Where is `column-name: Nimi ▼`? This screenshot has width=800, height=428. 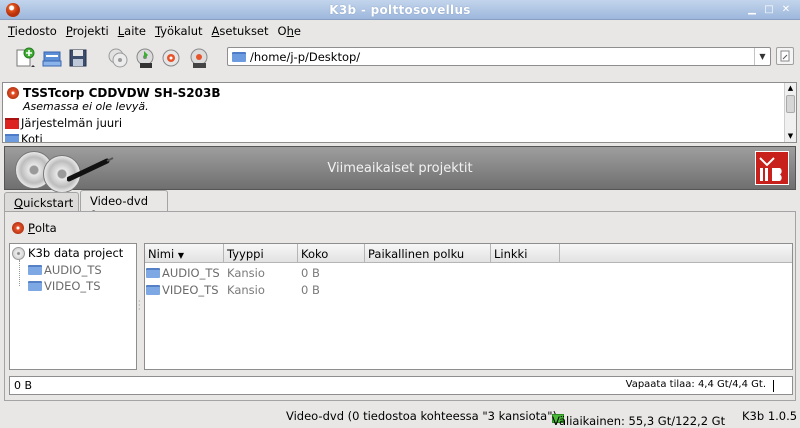
column-name: Nimi ▼ is located at coordinates (184, 253).